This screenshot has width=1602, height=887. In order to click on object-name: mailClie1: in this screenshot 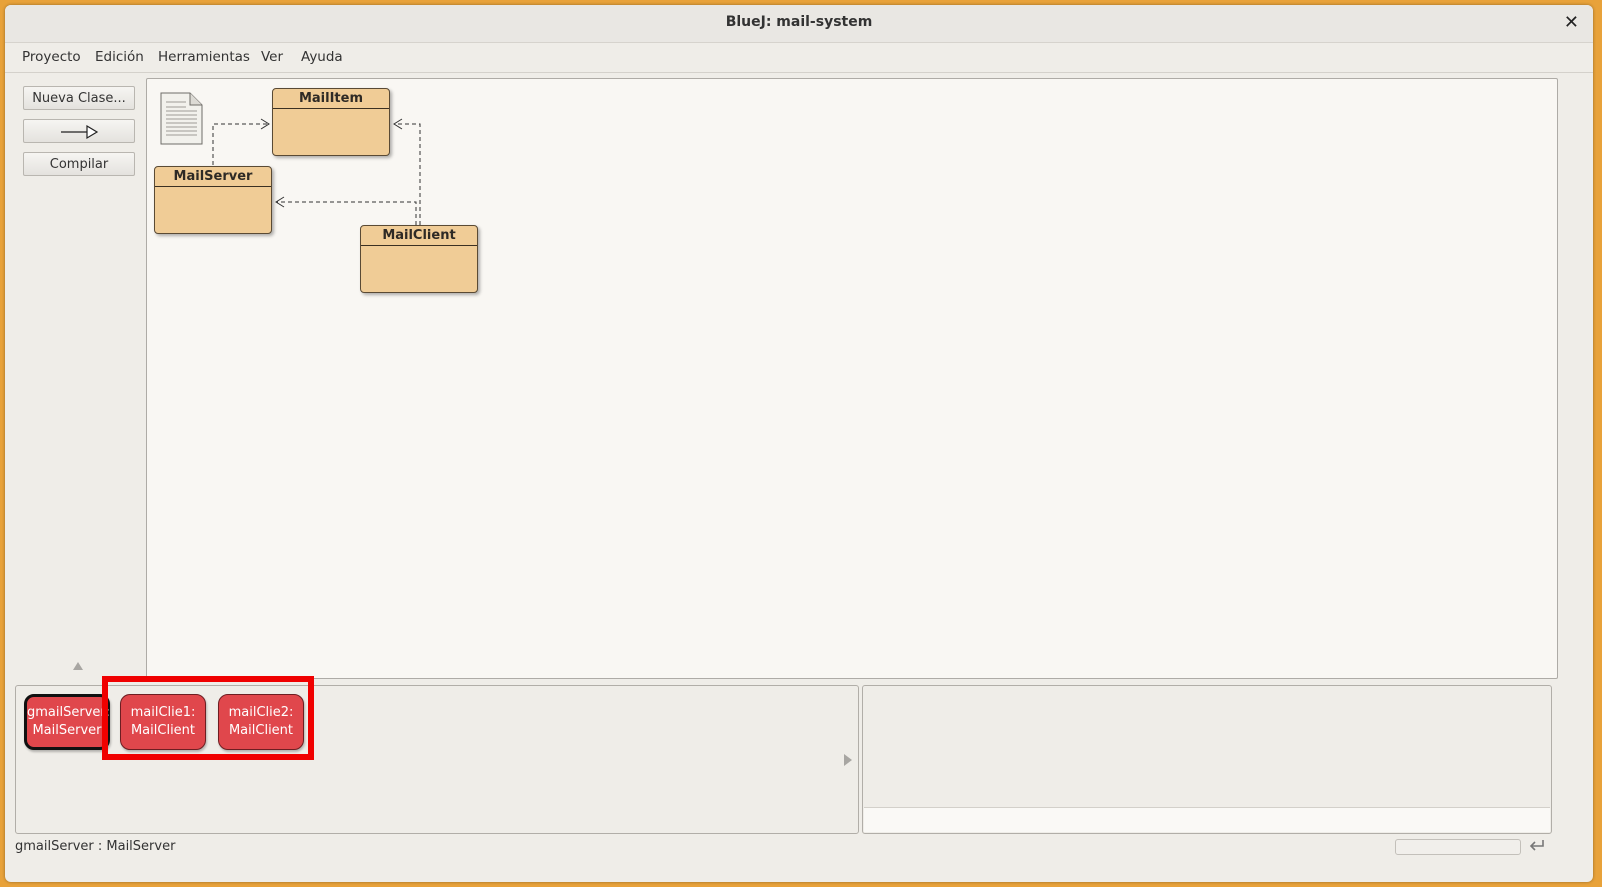, I will do `click(163, 712)`.